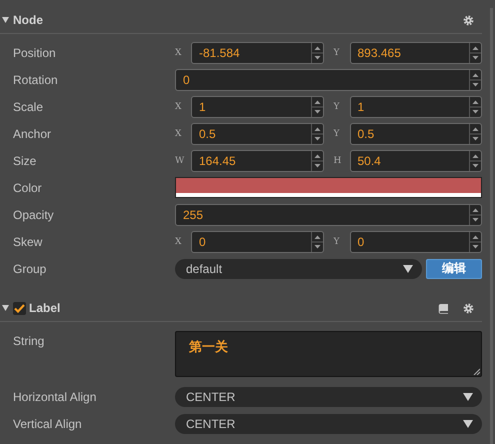 Image resolution: width=495 pixels, height=444 pixels. What do you see at coordinates (32, 133) in the screenshot?
I see `property-label: Anchor` at bounding box center [32, 133].